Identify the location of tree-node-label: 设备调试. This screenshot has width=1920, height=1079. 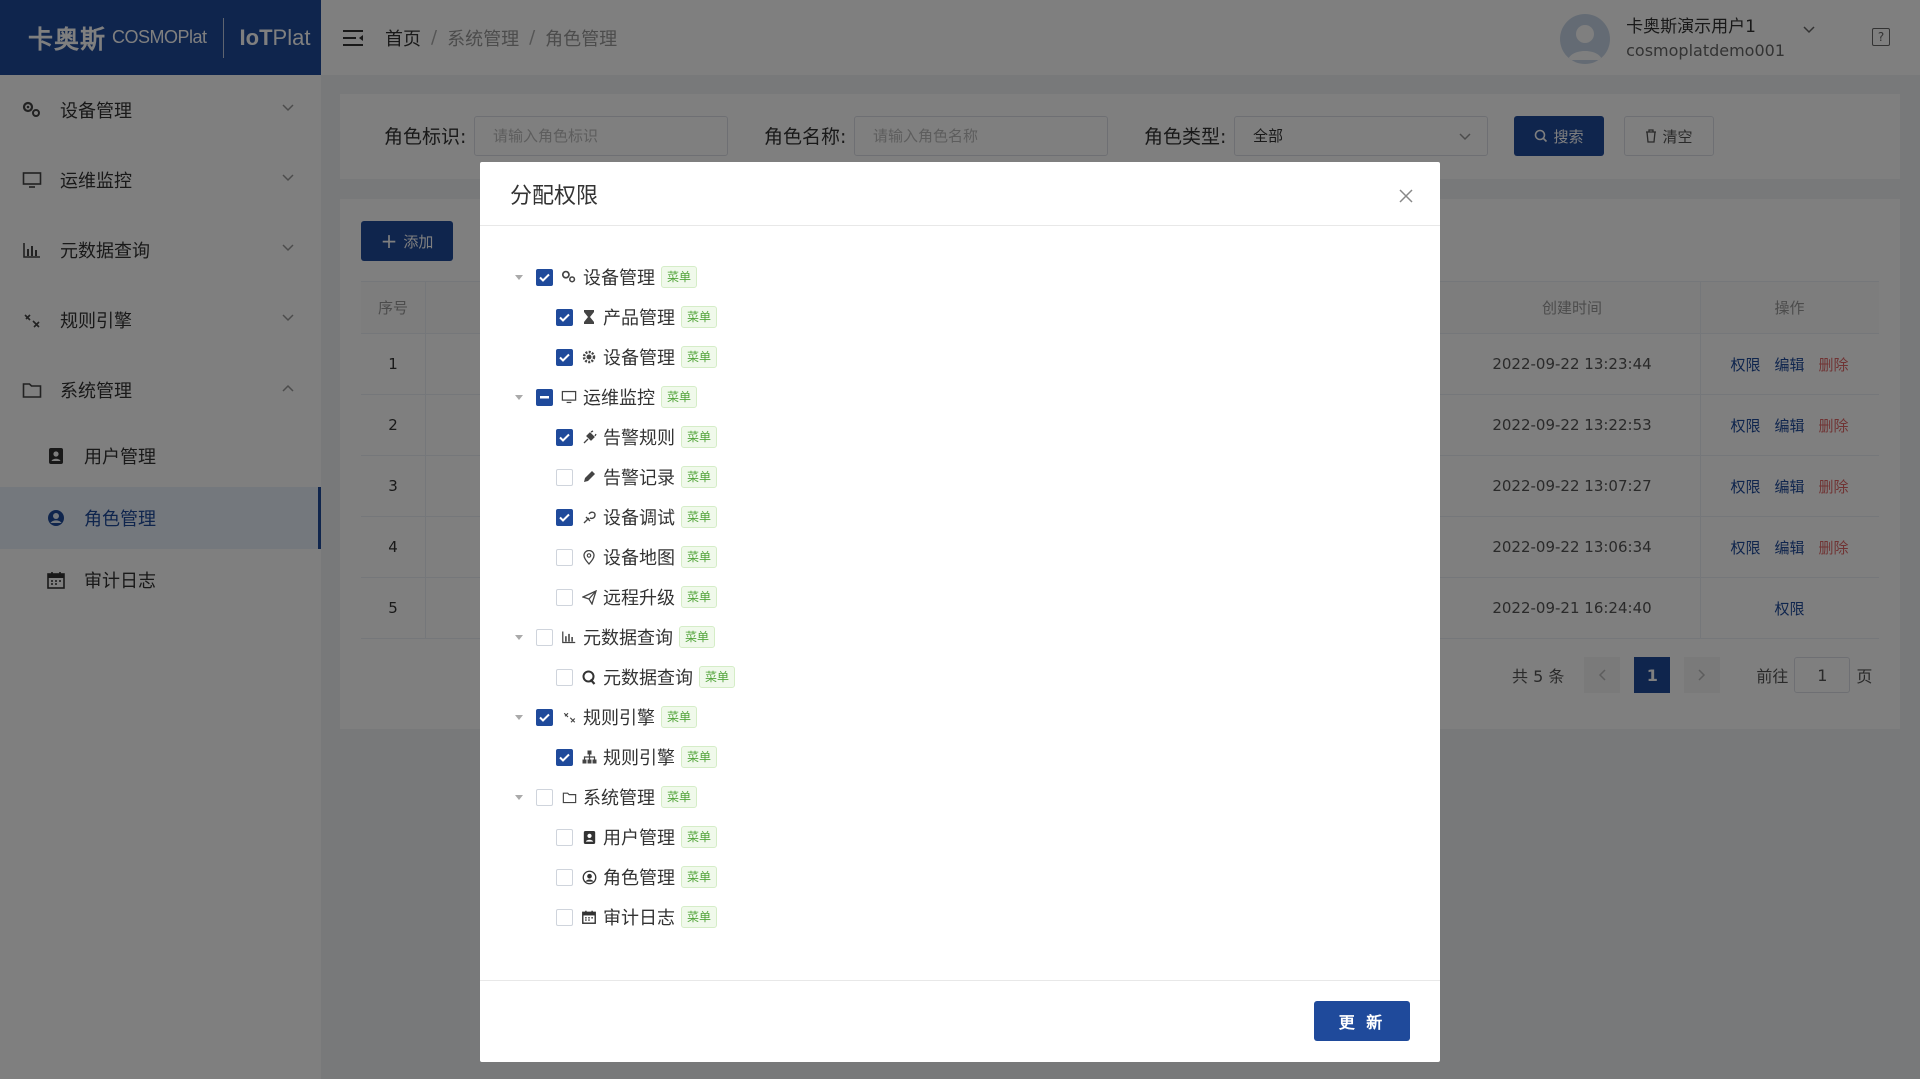
(639, 518).